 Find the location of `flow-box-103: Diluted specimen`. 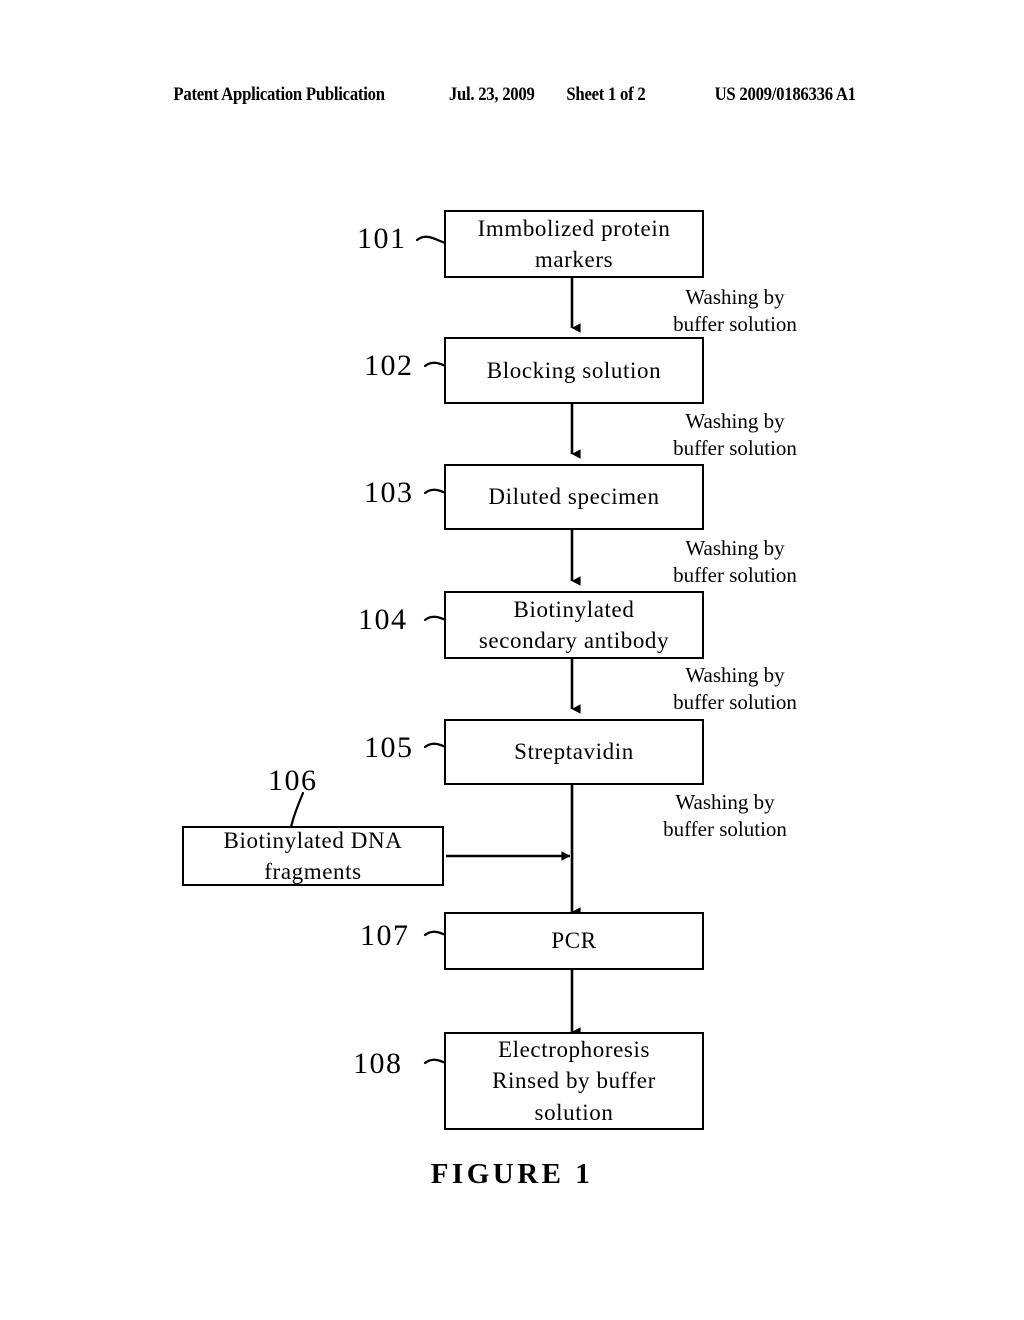

flow-box-103: Diluted specimen is located at coordinates (574, 497).